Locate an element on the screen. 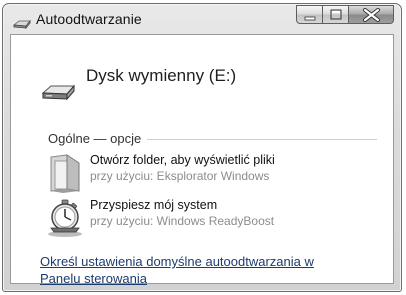  option-subtitle: przy użyciu: Windows ReadyBoost is located at coordinates (182, 221).